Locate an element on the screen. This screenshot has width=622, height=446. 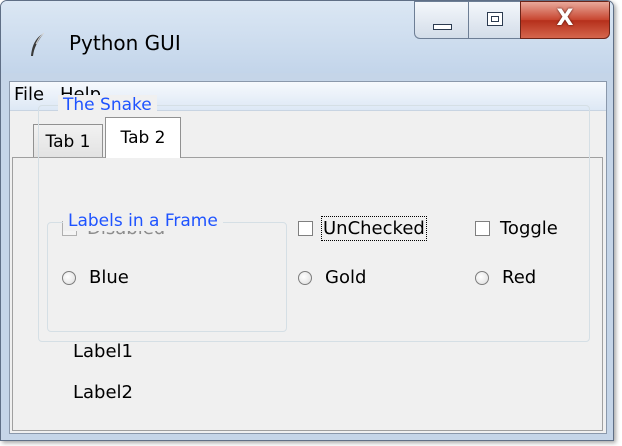
labels-frame-title: Labels in a Frame is located at coordinates (143, 221).